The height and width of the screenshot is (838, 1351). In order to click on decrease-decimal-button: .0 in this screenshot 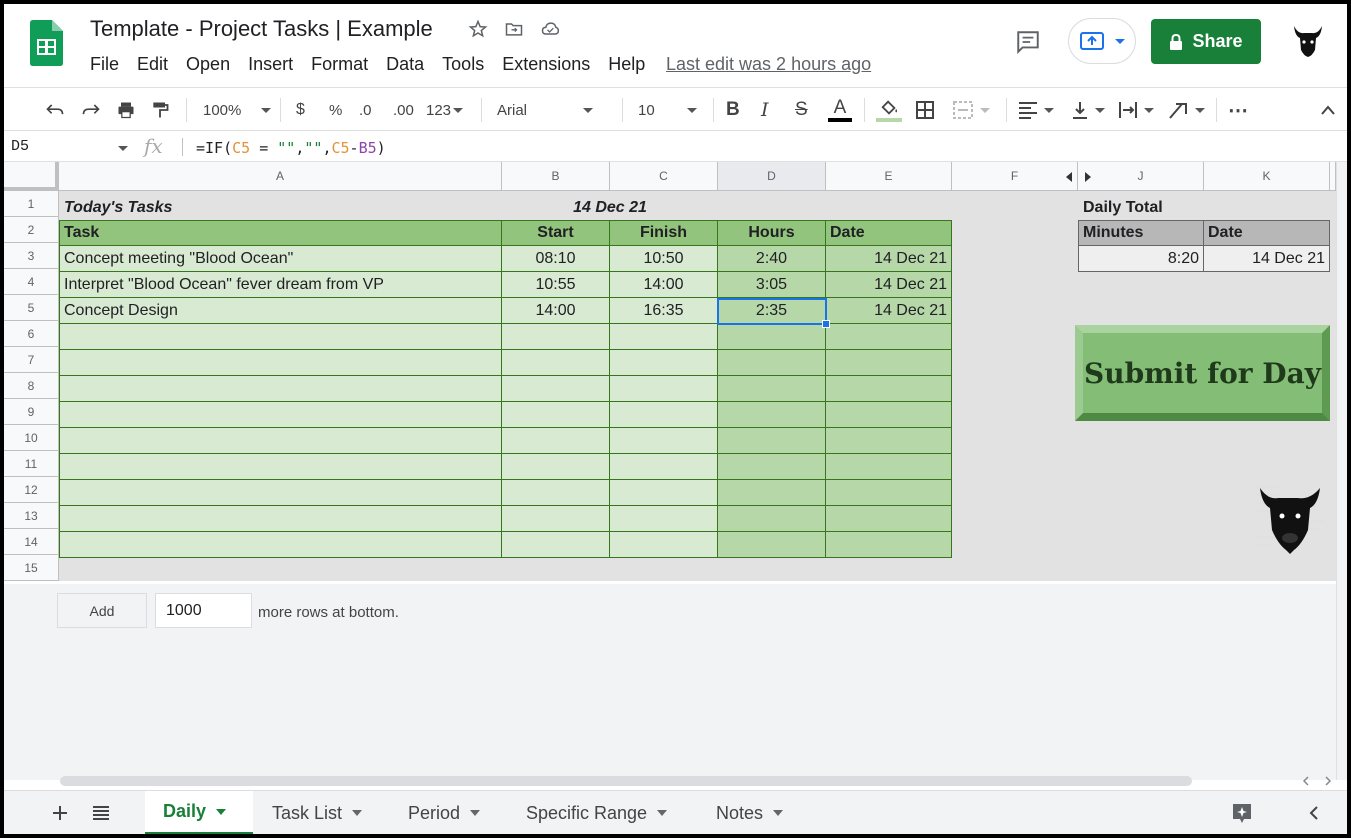, I will do `click(365, 110)`.